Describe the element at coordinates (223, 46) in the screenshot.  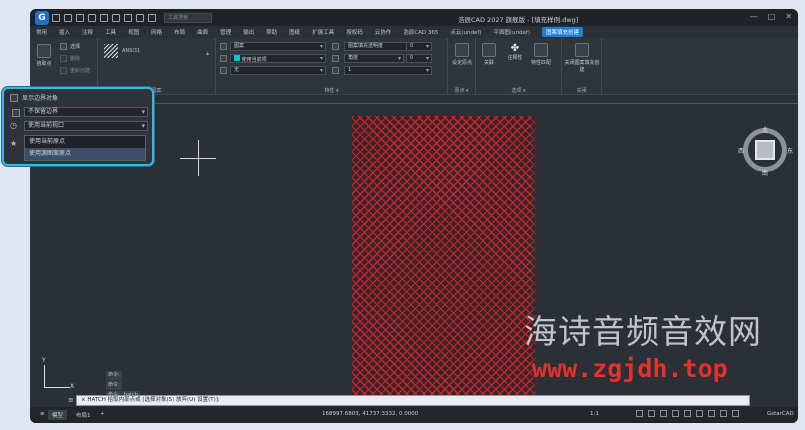
I see `hatch-type-icon` at that location.